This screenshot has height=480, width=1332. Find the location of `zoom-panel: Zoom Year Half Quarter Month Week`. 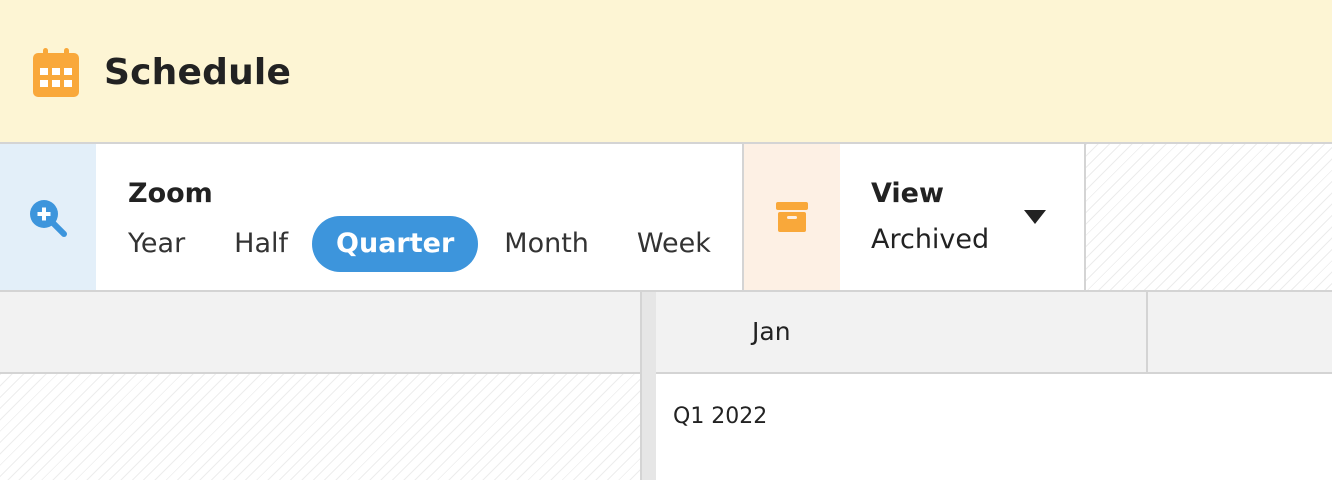

zoom-panel: Zoom Year Half Quarter Month Week is located at coordinates (420, 217).